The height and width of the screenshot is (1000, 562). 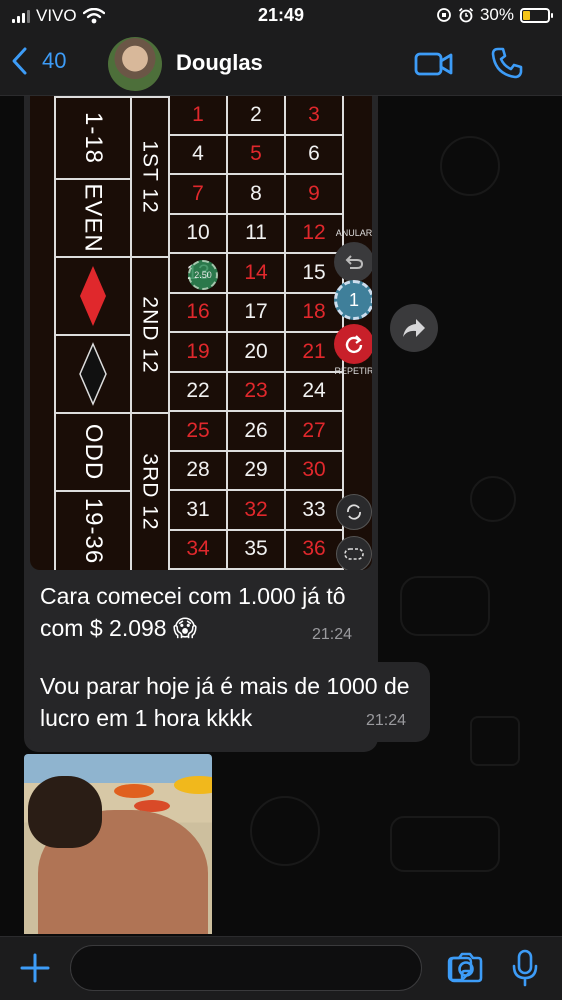 What do you see at coordinates (315, 195) in the screenshot?
I see `roulette-number-9: 9` at bounding box center [315, 195].